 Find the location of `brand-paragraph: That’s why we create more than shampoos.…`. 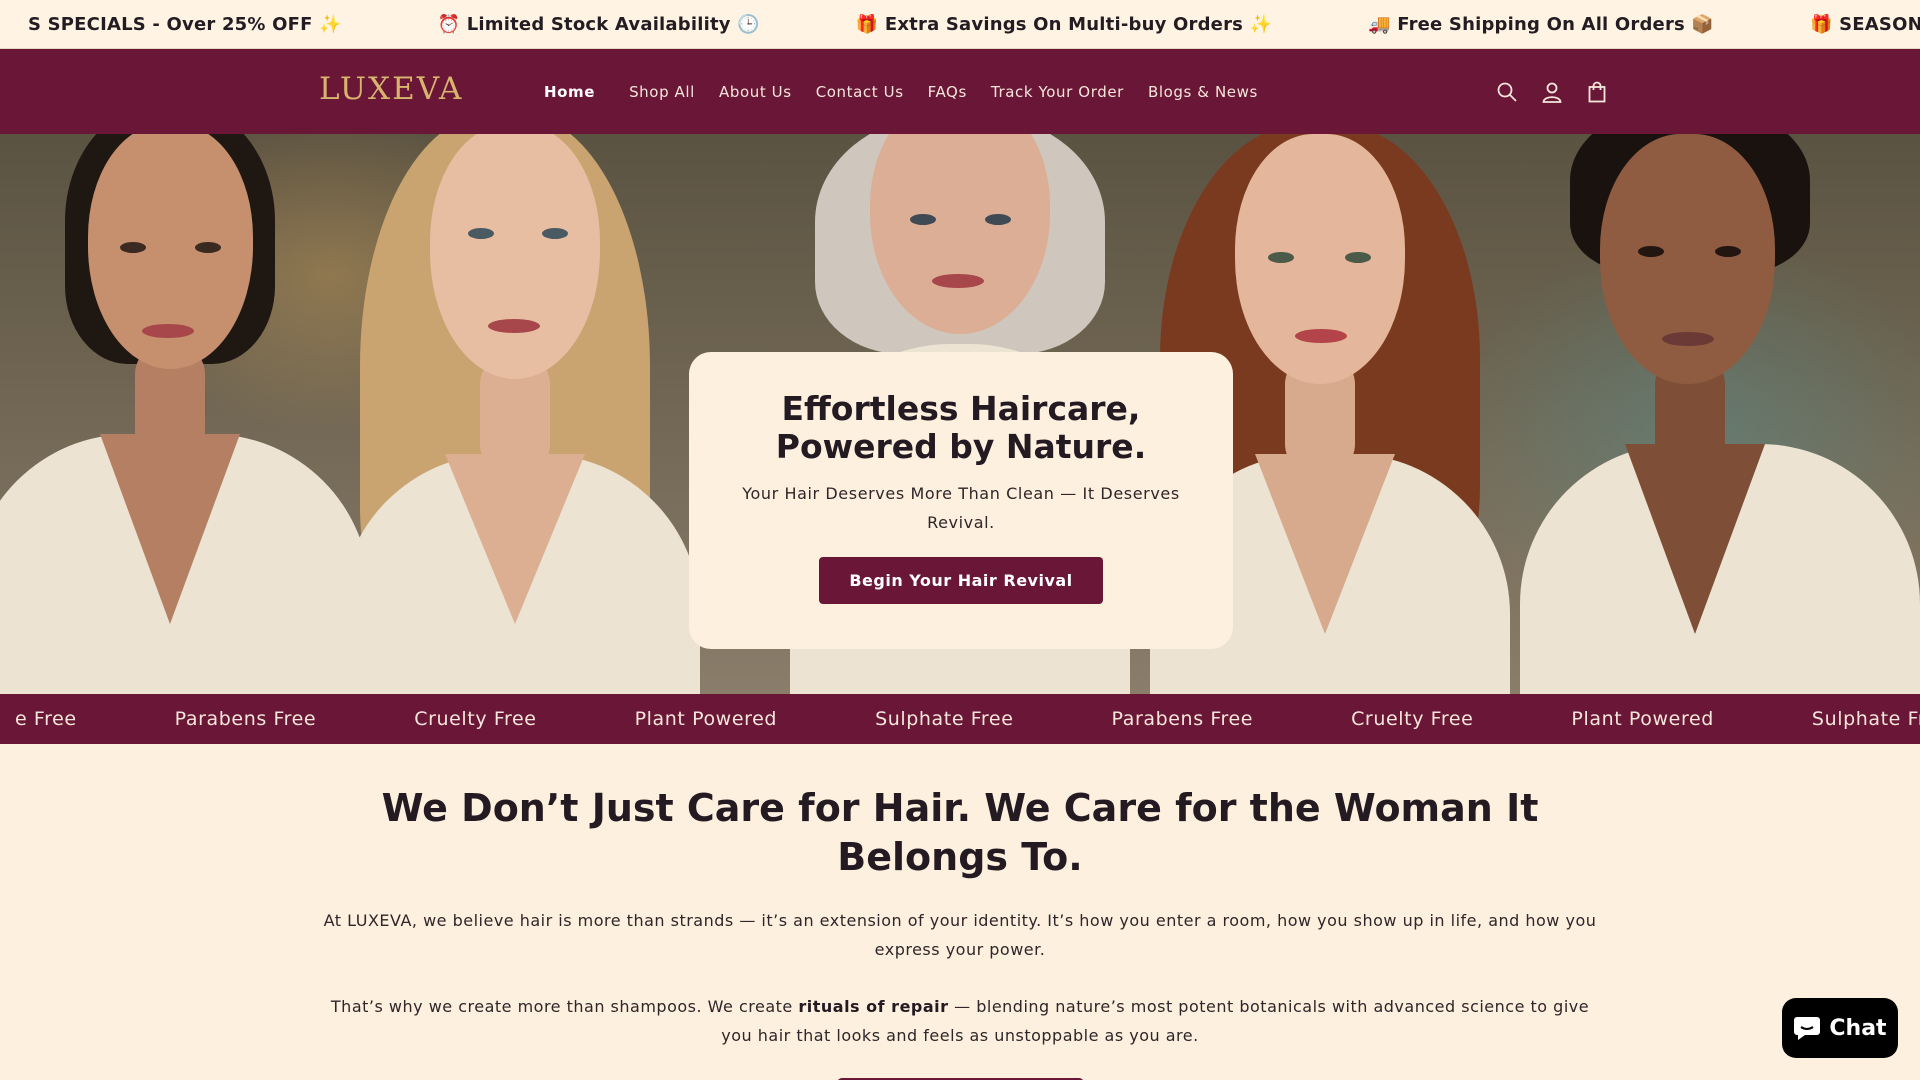

brand-paragraph: That’s why we create more than shampoos.… is located at coordinates (960, 1021).